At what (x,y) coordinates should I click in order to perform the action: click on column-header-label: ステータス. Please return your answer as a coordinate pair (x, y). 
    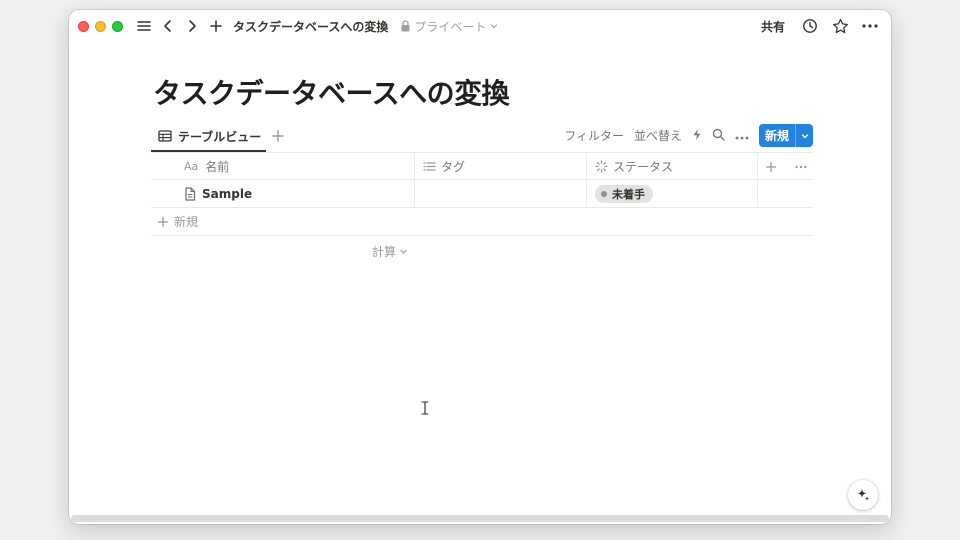
    Looking at the image, I should click on (643, 167).